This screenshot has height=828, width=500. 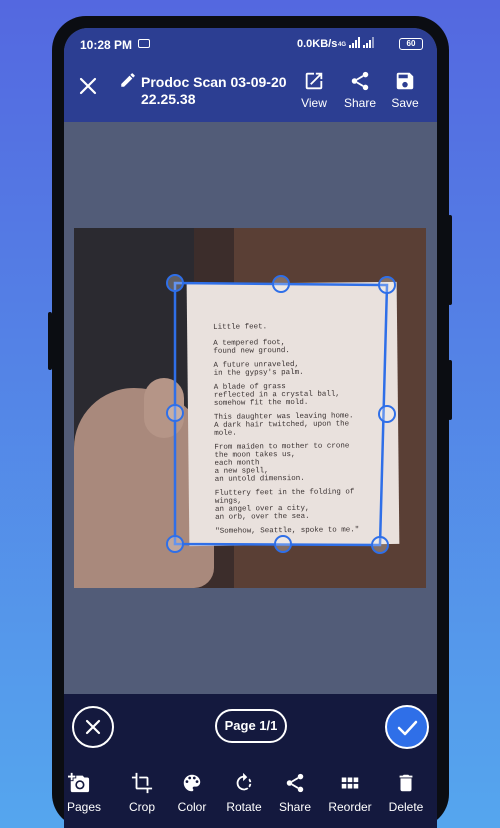 What do you see at coordinates (369, 42) in the screenshot?
I see `signal-strength-2-icon` at bounding box center [369, 42].